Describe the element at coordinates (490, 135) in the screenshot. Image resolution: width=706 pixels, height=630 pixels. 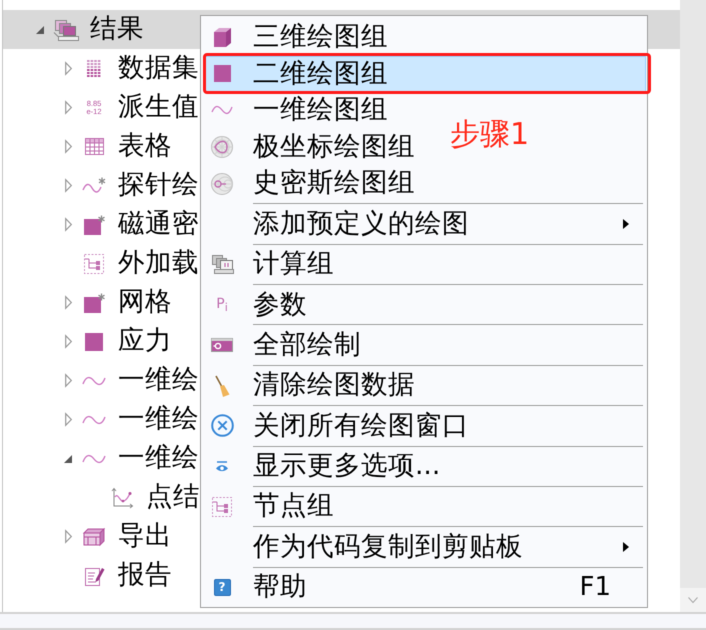
I see `annotation-text: 步骤1` at that location.